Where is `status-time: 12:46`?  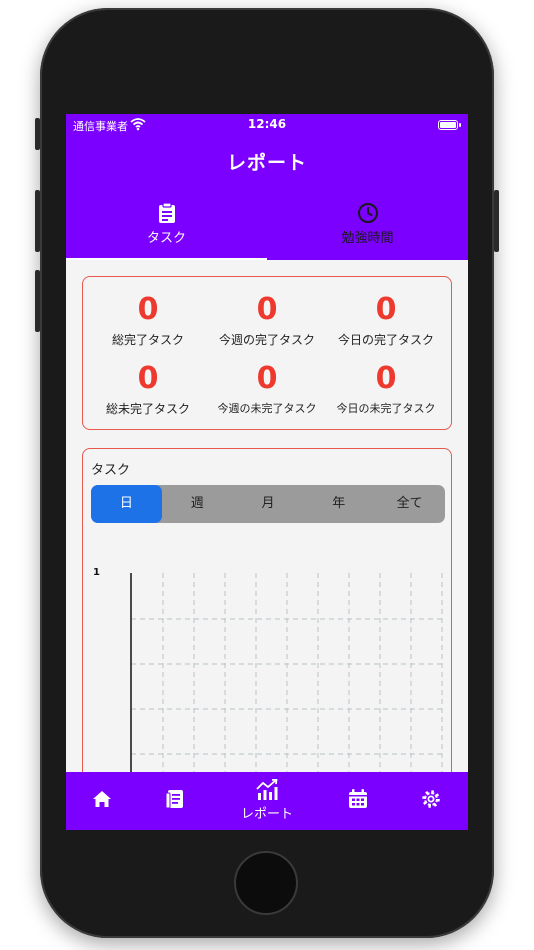 status-time: 12:46 is located at coordinates (267, 124).